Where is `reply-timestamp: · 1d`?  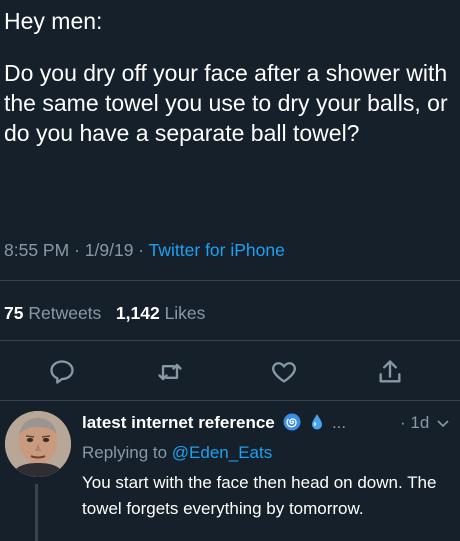
reply-timestamp: · 1d is located at coordinates (414, 423).